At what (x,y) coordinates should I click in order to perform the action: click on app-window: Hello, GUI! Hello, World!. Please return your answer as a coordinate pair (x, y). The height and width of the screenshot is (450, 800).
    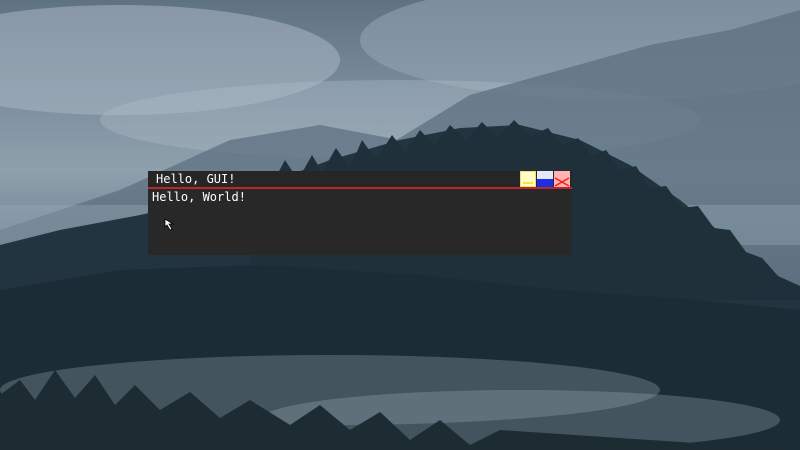
    Looking at the image, I should click on (360, 213).